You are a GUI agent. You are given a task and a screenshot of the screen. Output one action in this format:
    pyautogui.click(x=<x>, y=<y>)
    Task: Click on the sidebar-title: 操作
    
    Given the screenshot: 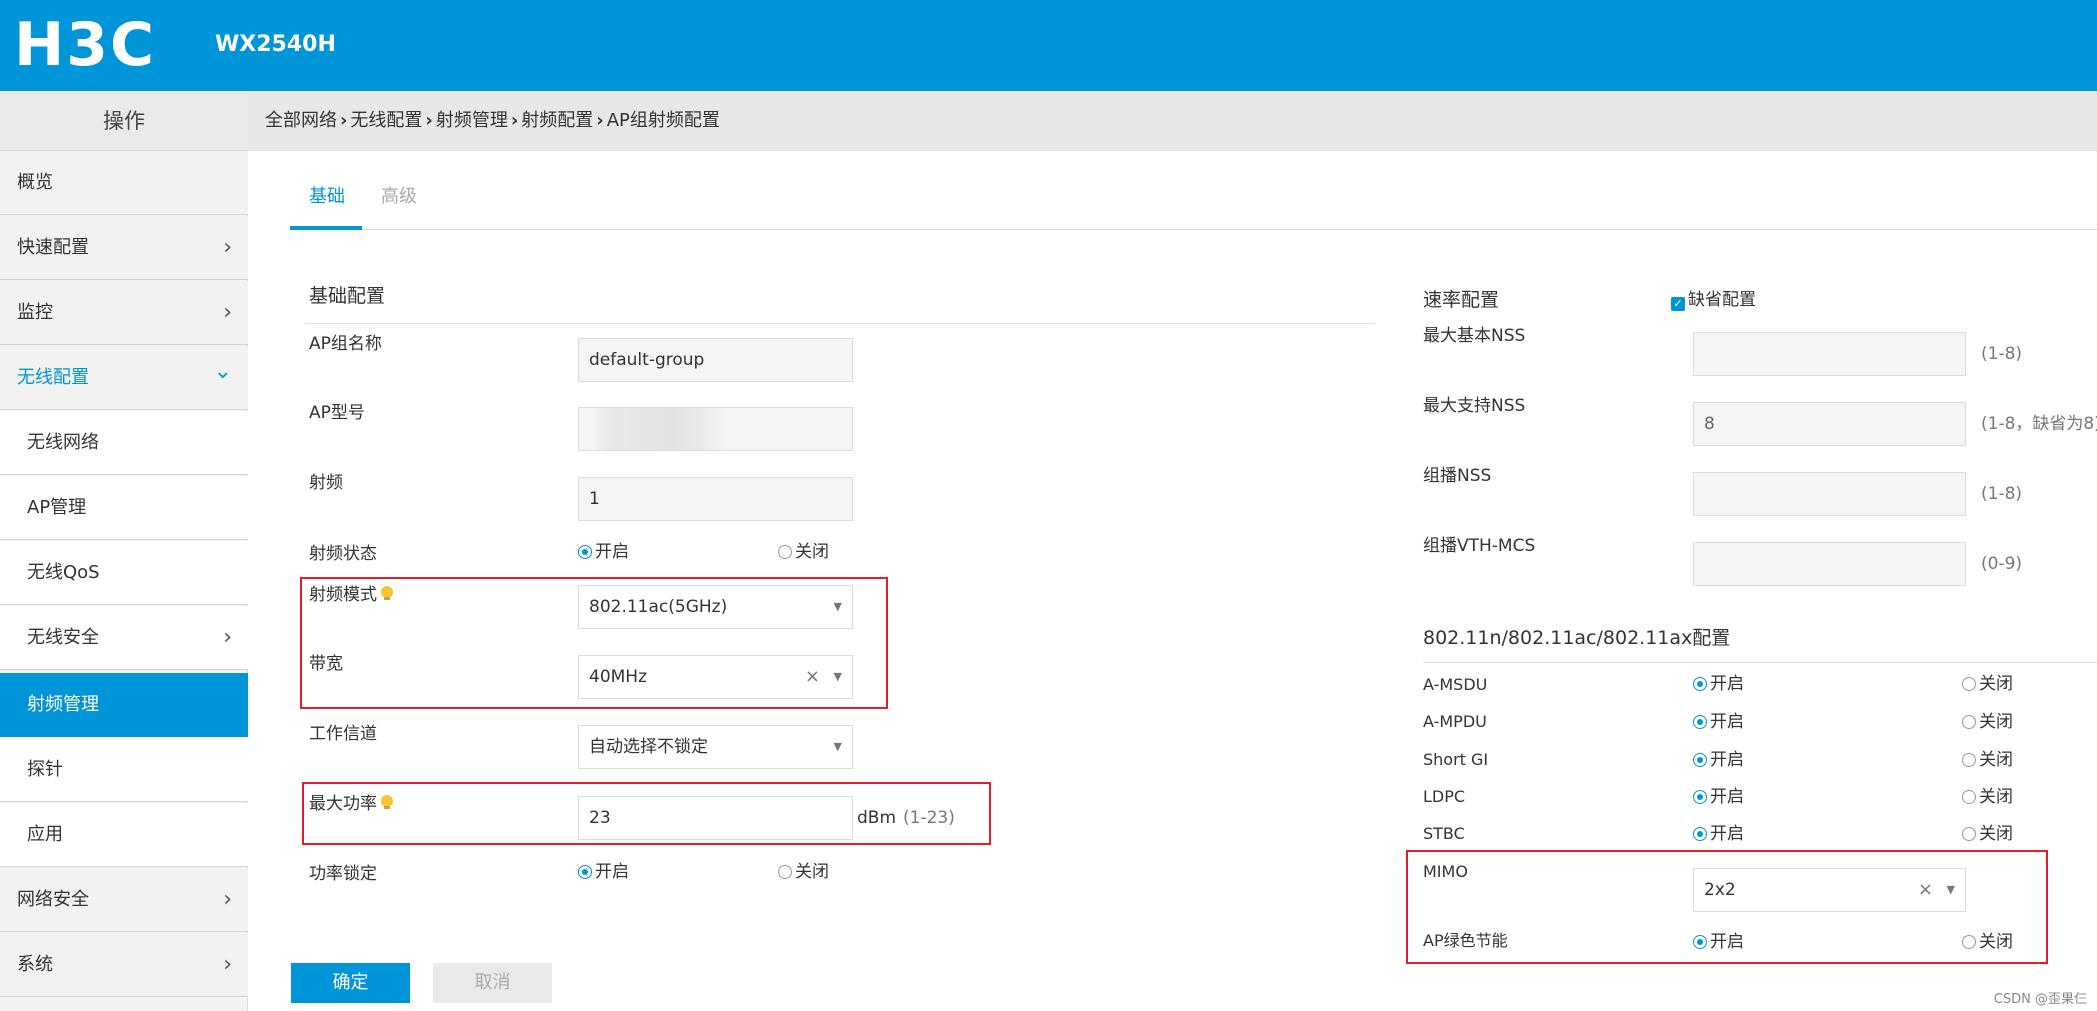 What is the action you would take?
    pyautogui.click(x=124, y=121)
    